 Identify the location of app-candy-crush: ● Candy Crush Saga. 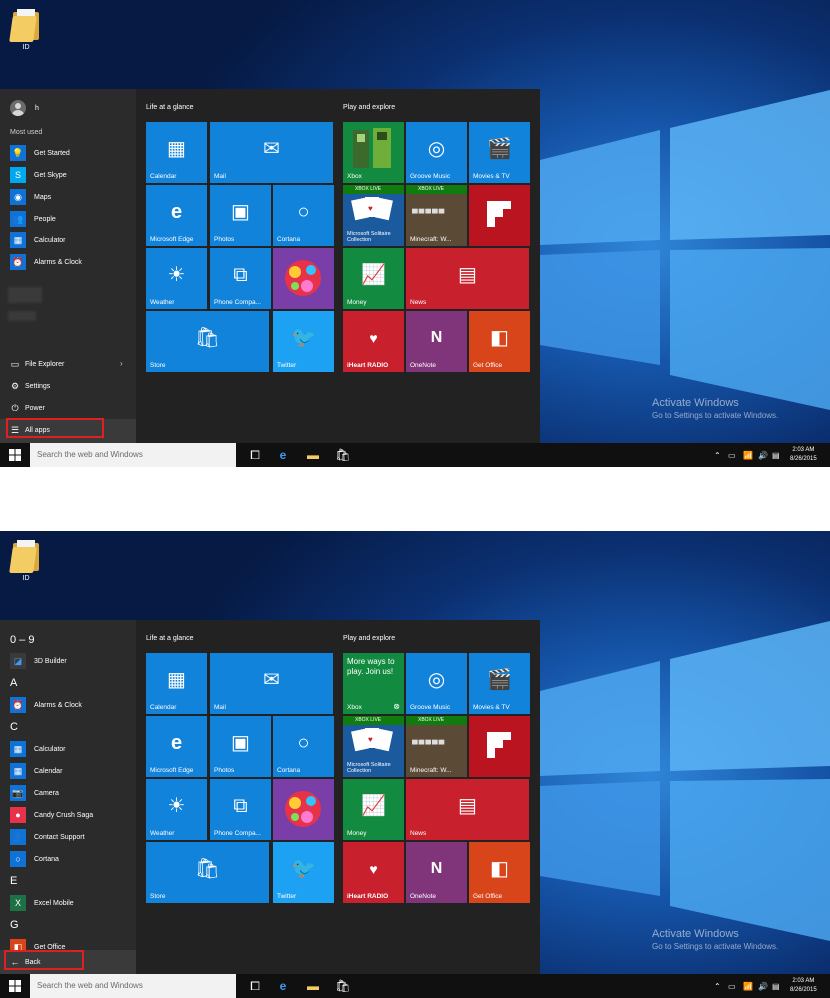
(51, 815).